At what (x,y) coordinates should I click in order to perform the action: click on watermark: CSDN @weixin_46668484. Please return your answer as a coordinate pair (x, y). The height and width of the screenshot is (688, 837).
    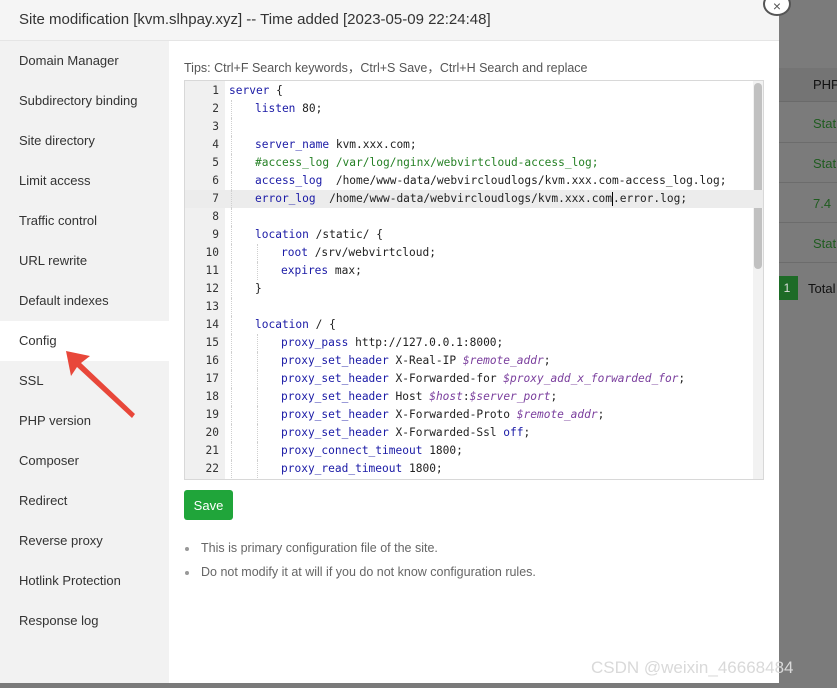
    Looking at the image, I should click on (692, 667).